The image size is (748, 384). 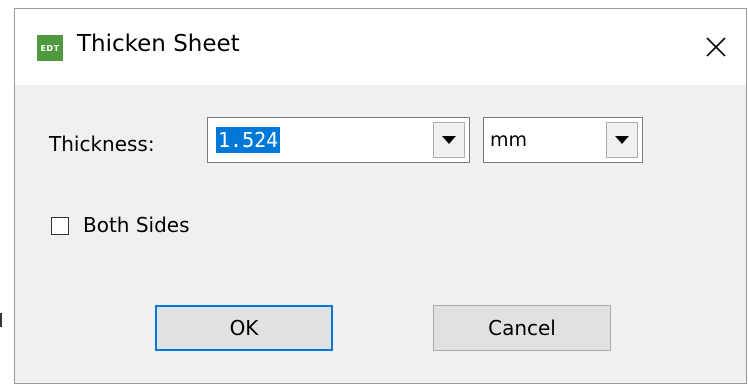 I want to click on both-sides-label: Both Sides, so click(x=136, y=225).